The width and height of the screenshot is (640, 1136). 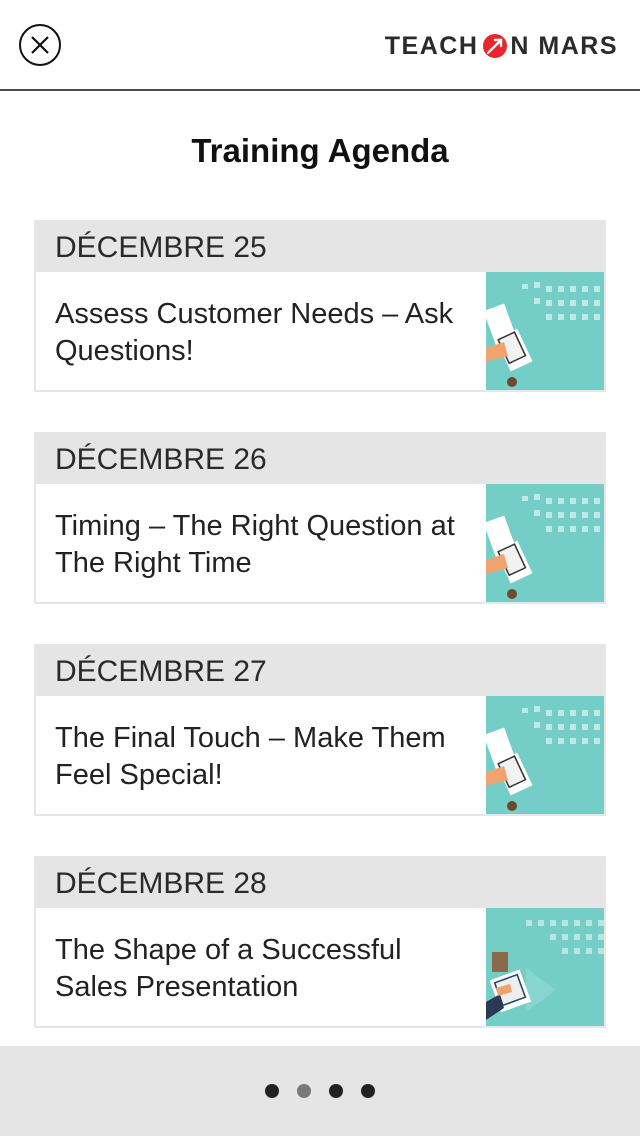 What do you see at coordinates (320, 459) in the screenshot?
I see `card-date: DÉCEMBRE 26` at bounding box center [320, 459].